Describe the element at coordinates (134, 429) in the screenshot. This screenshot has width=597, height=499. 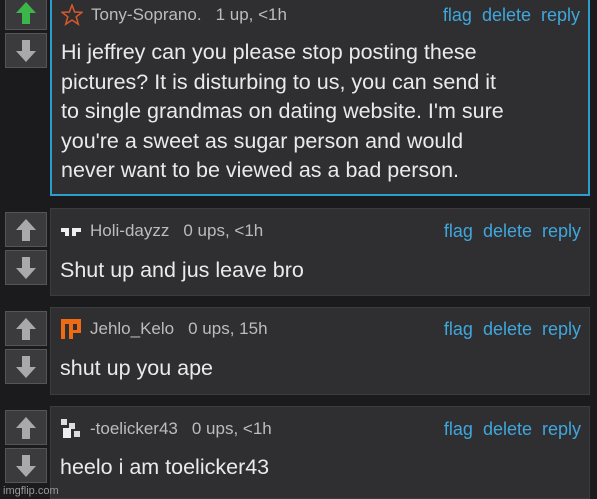
I see `username: -toelicker43` at that location.